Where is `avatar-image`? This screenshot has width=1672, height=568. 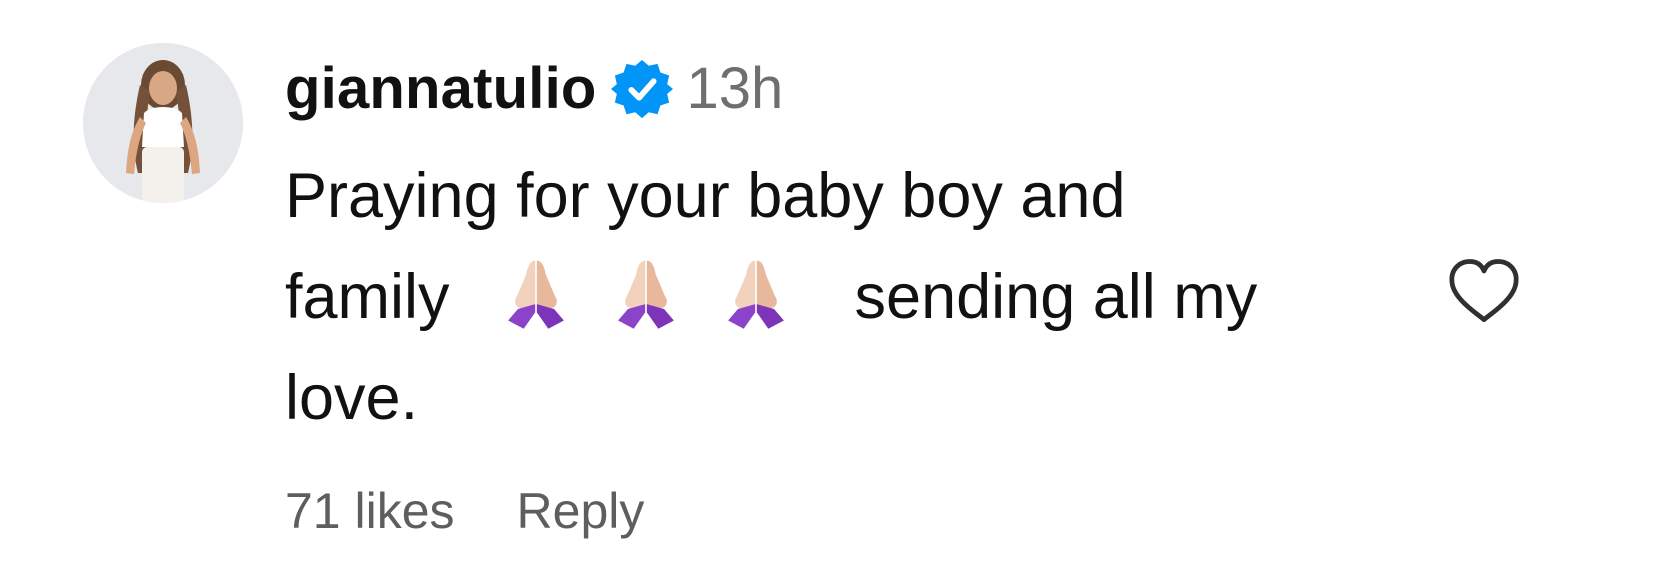 avatar-image is located at coordinates (163, 123).